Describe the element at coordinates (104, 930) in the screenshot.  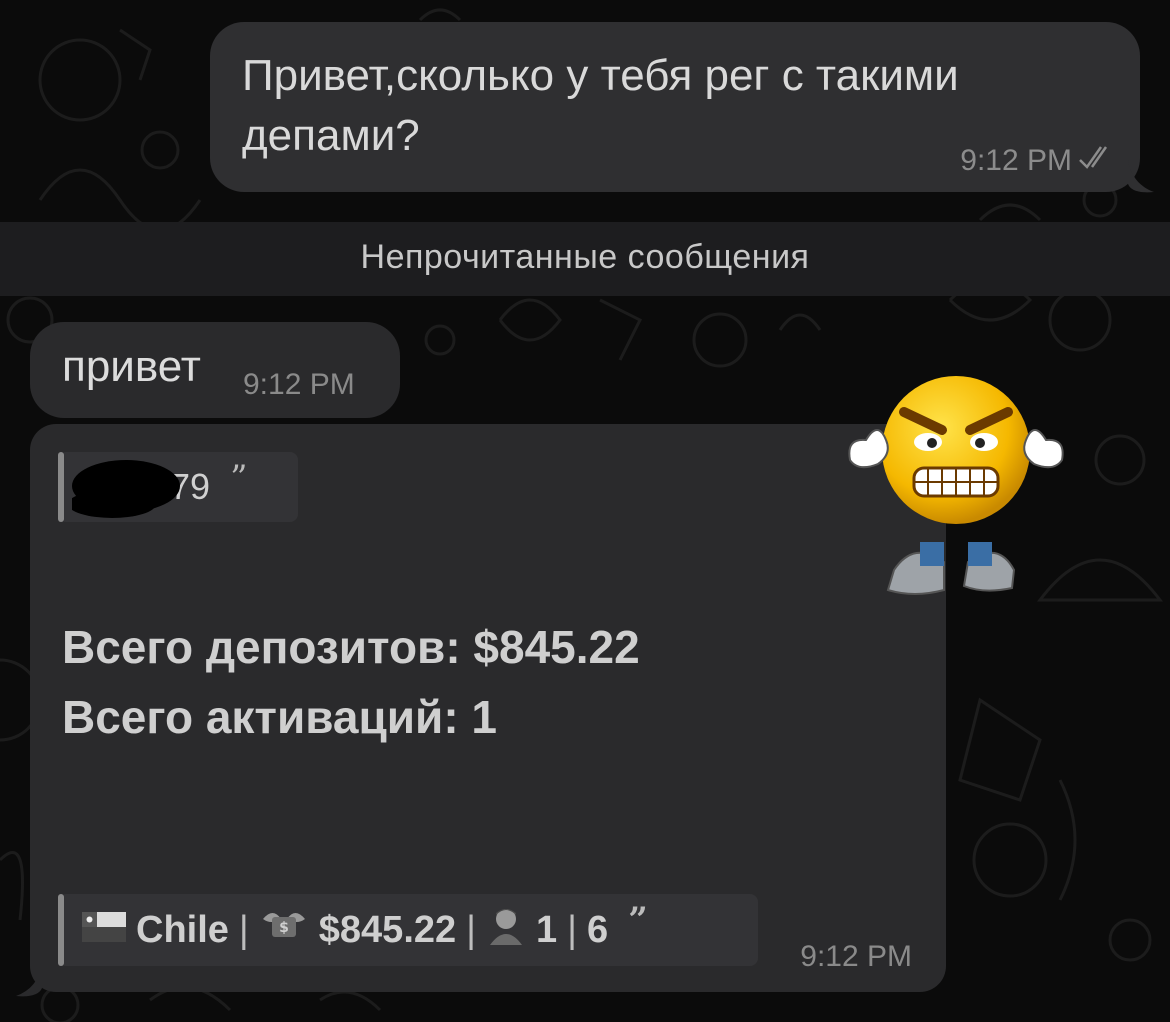
I see `chile-flag-icon` at that location.